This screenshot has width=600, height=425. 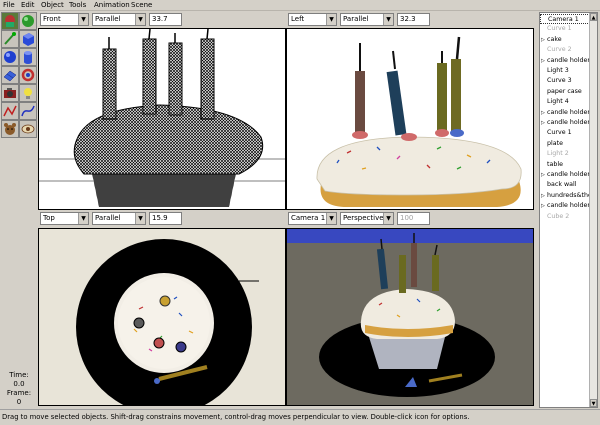 I want to click on object-label: Light 3, so click(x=558, y=70).